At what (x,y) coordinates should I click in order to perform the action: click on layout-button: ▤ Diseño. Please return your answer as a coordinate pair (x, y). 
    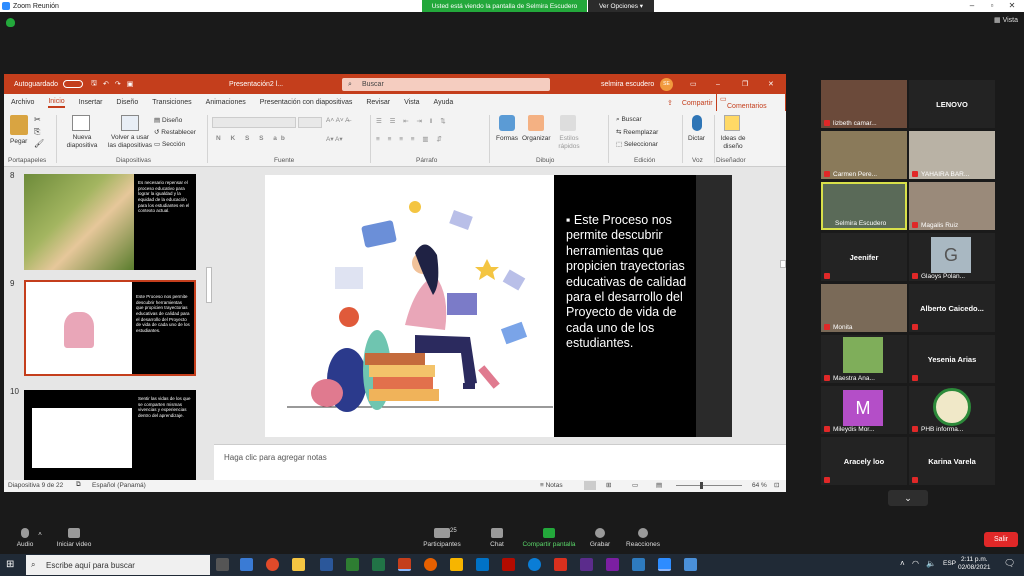
    Looking at the image, I should click on (168, 120).